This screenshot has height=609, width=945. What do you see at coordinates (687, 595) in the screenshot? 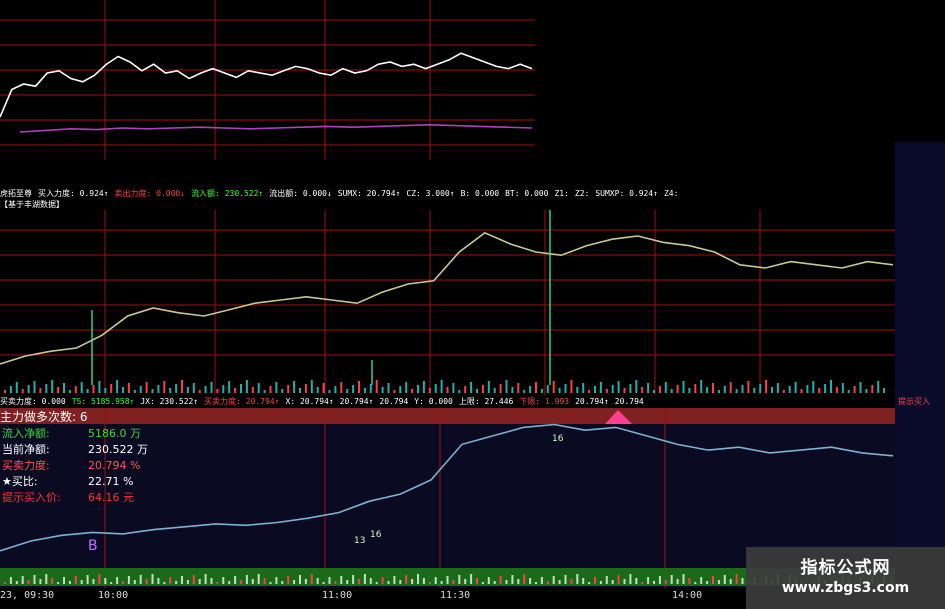
I see `time-tick-1400: 14:00` at bounding box center [687, 595].